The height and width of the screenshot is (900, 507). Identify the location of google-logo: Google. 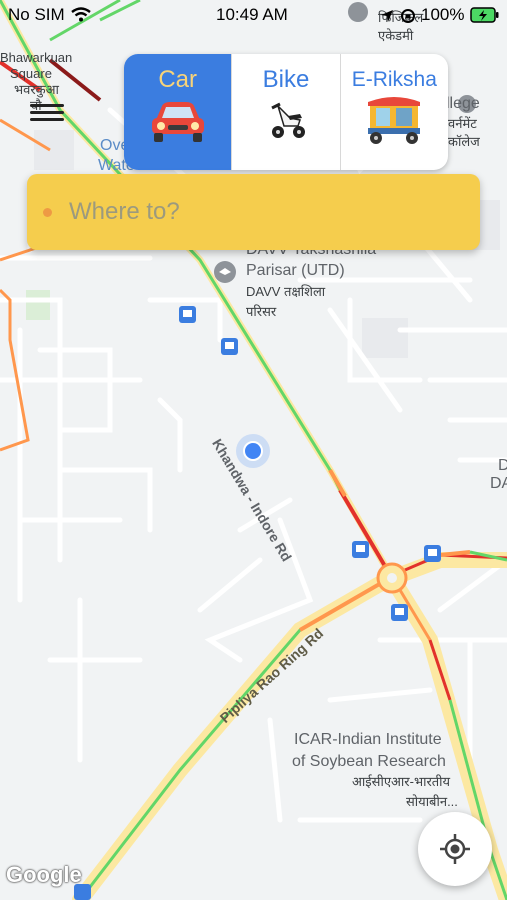
(44, 874).